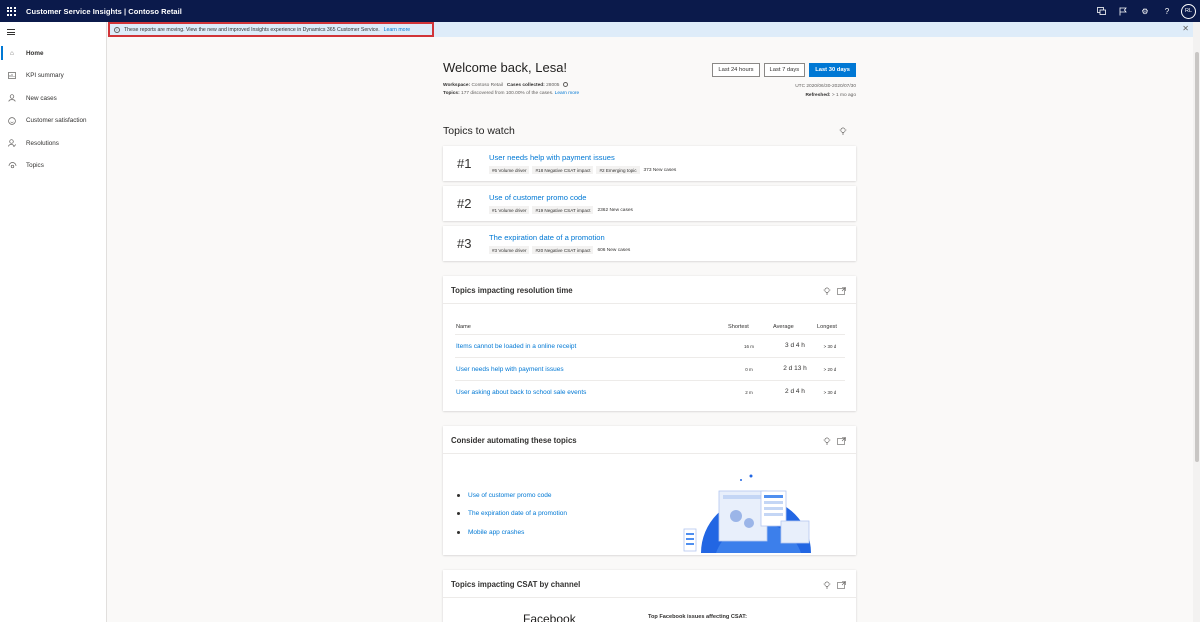  What do you see at coordinates (563, 210) in the screenshot?
I see `topic-chip: #19 Negative CSAT impact` at bounding box center [563, 210].